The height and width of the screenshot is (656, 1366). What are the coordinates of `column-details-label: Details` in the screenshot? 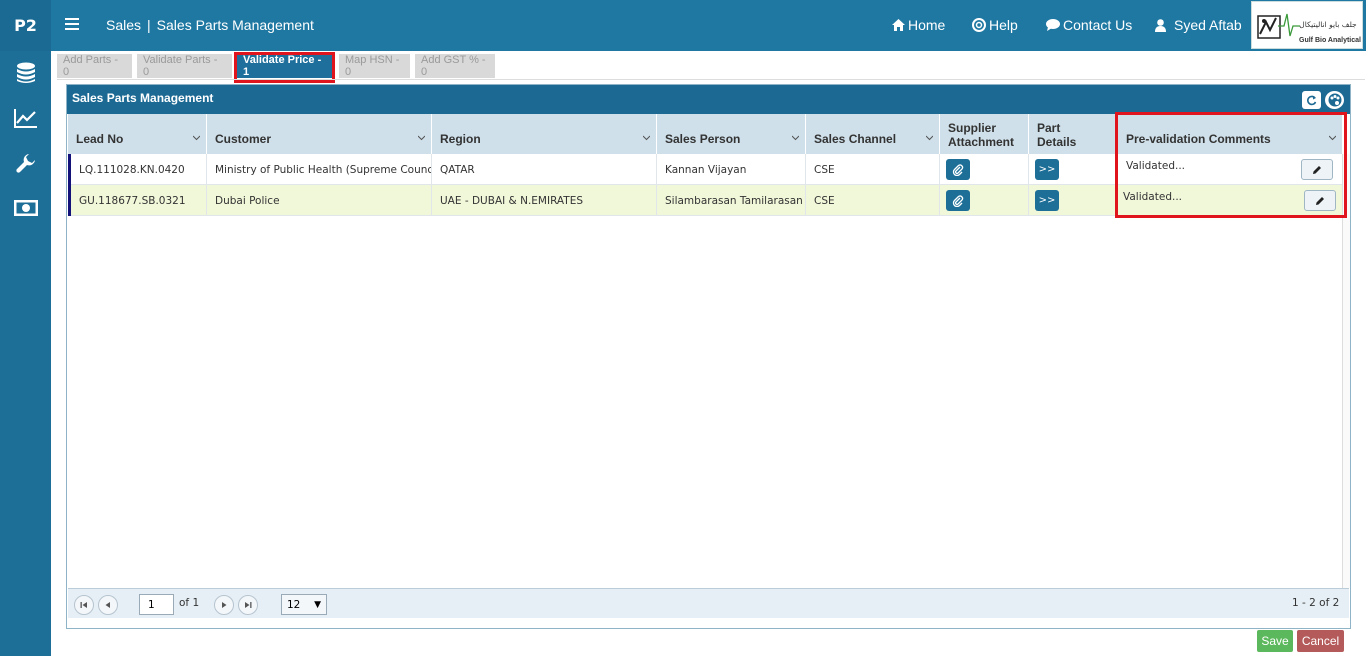 It's located at (1057, 142).